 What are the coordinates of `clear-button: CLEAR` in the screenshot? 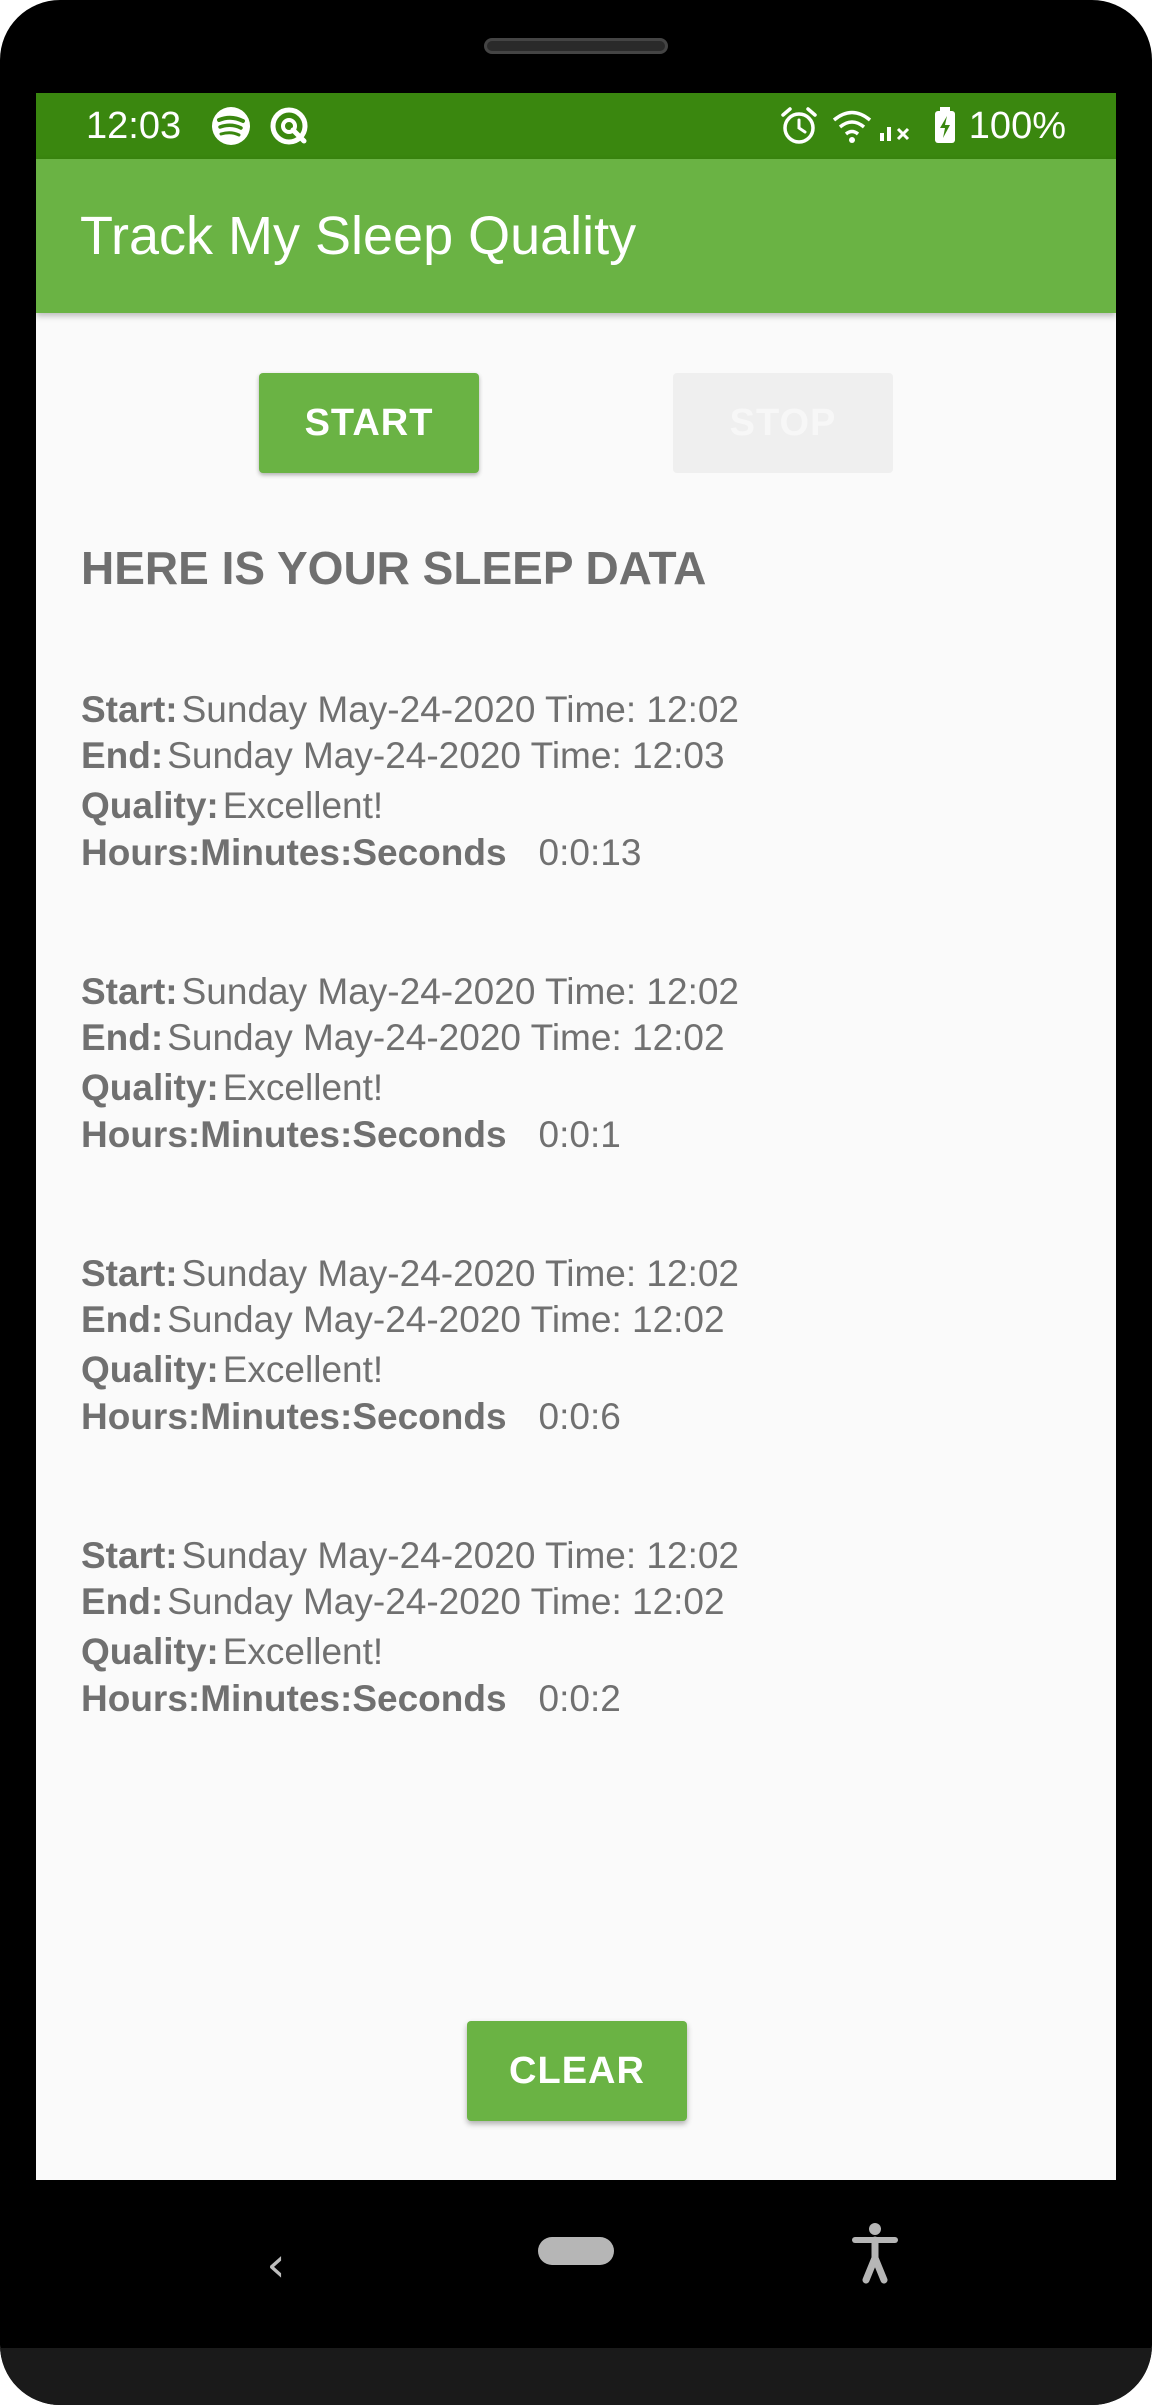 It's located at (577, 2071).